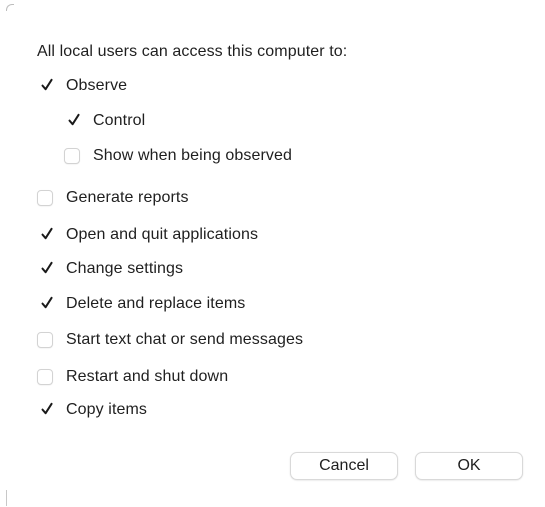 This screenshot has height=507, width=545. What do you see at coordinates (469, 466) in the screenshot?
I see `ok-button: OK` at bounding box center [469, 466].